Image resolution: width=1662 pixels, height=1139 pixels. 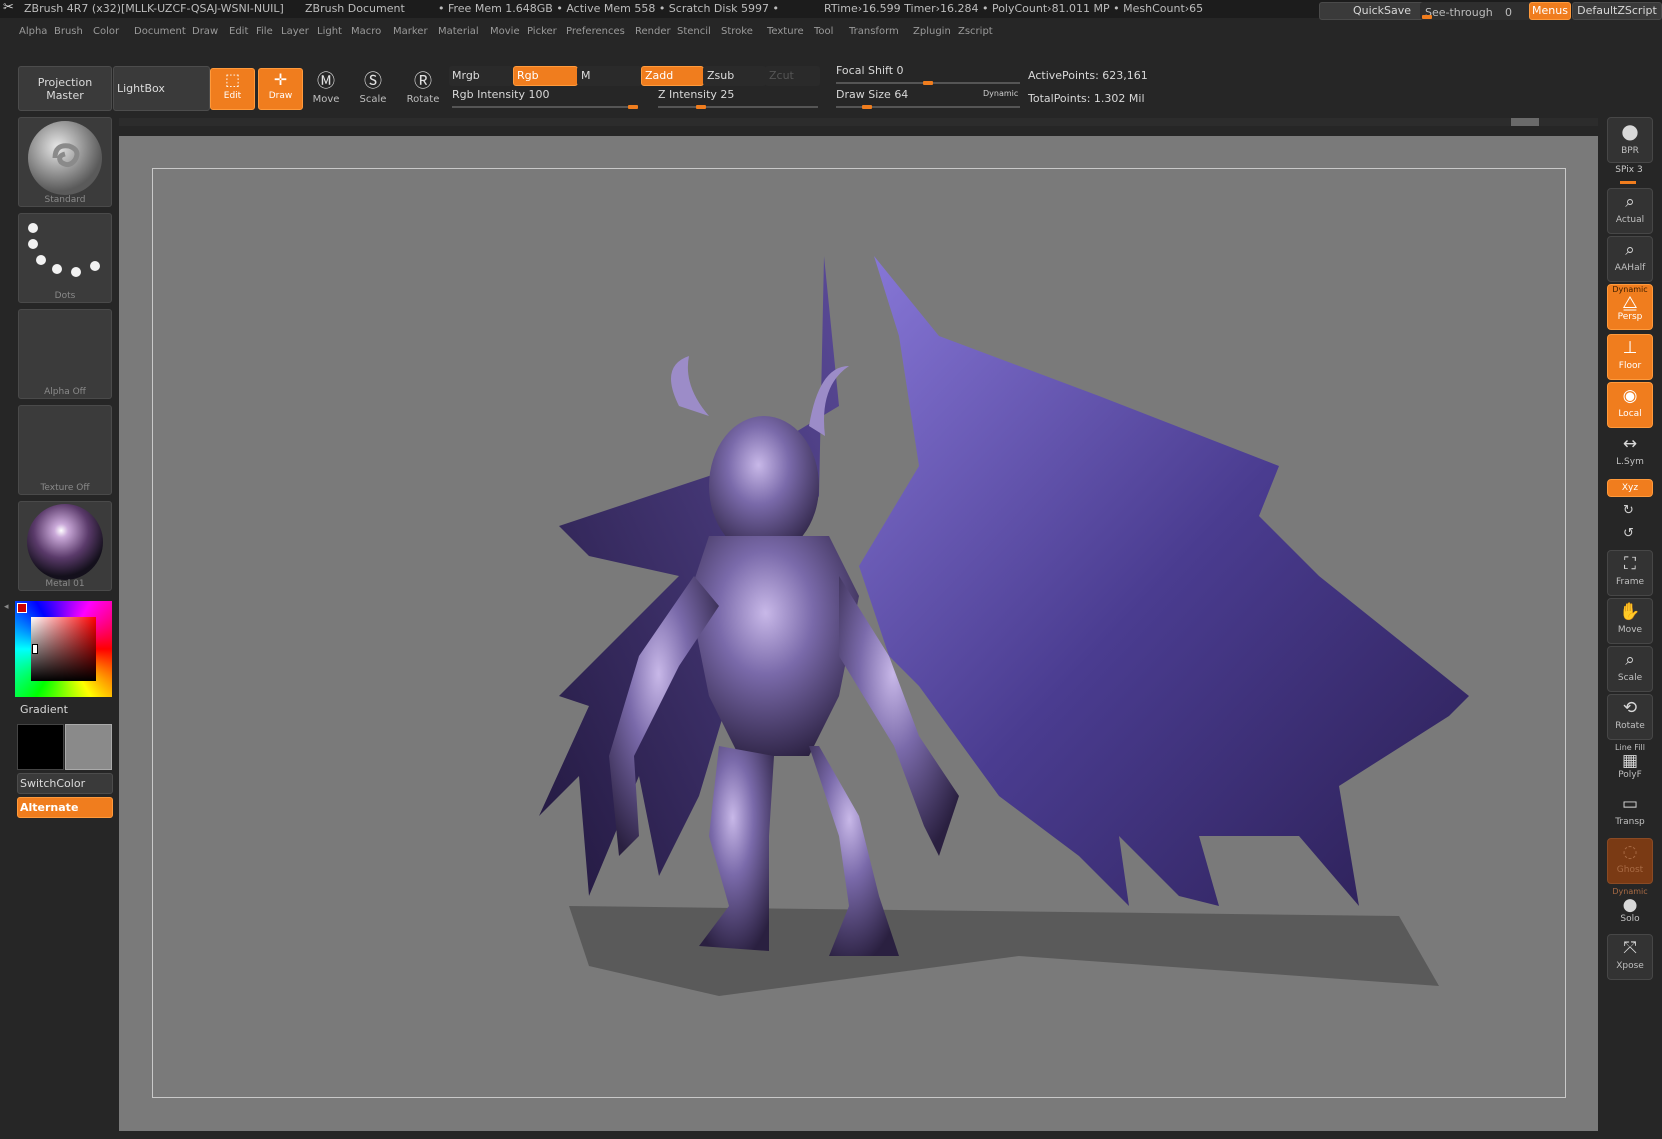 What do you see at coordinates (423, 91) in the screenshot?
I see `rotate-button: Ⓡ Rotate` at bounding box center [423, 91].